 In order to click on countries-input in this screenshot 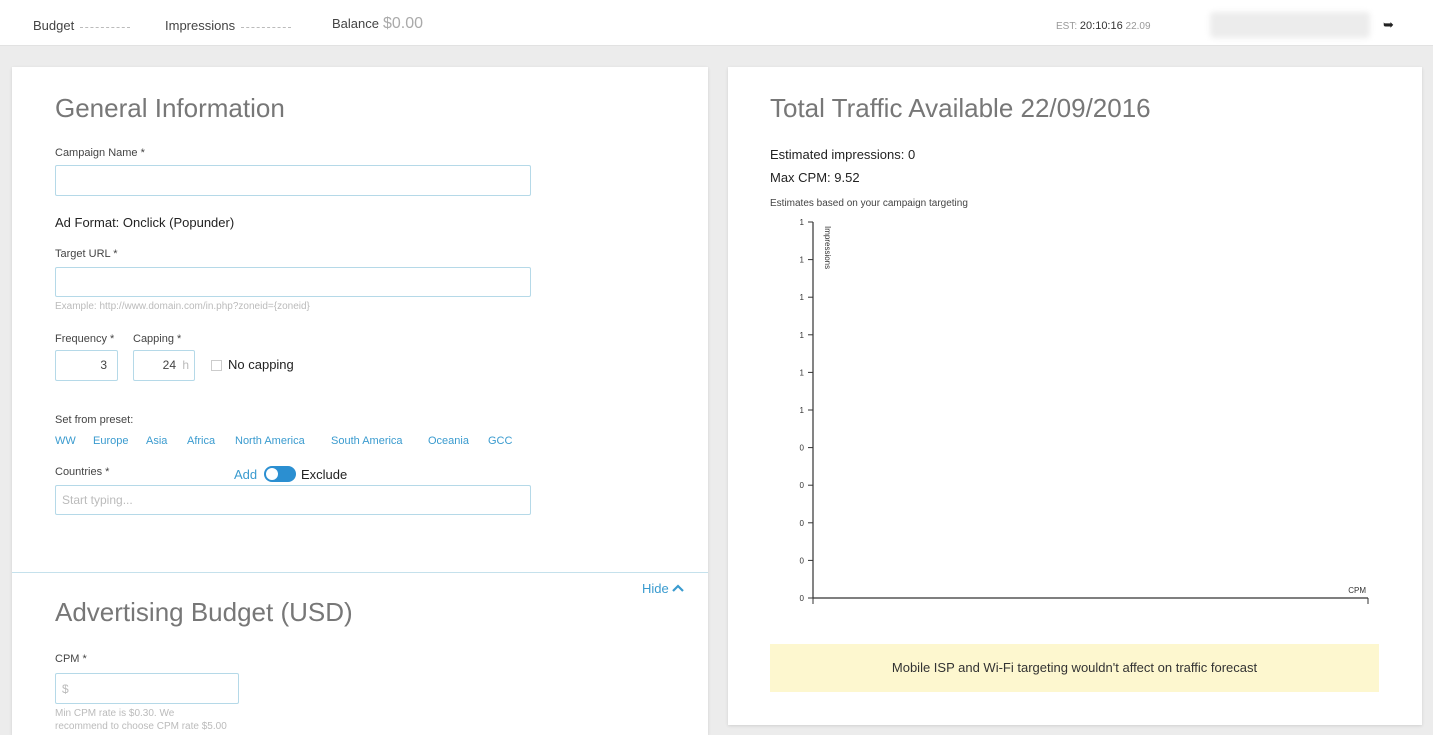, I will do `click(293, 500)`.